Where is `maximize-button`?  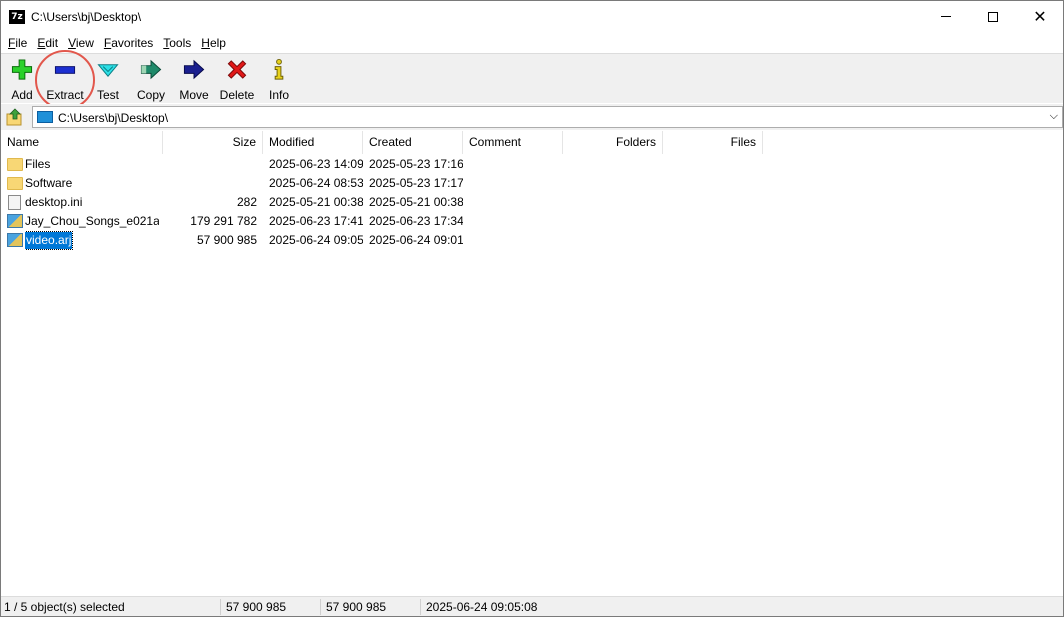 maximize-button is located at coordinates (993, 16).